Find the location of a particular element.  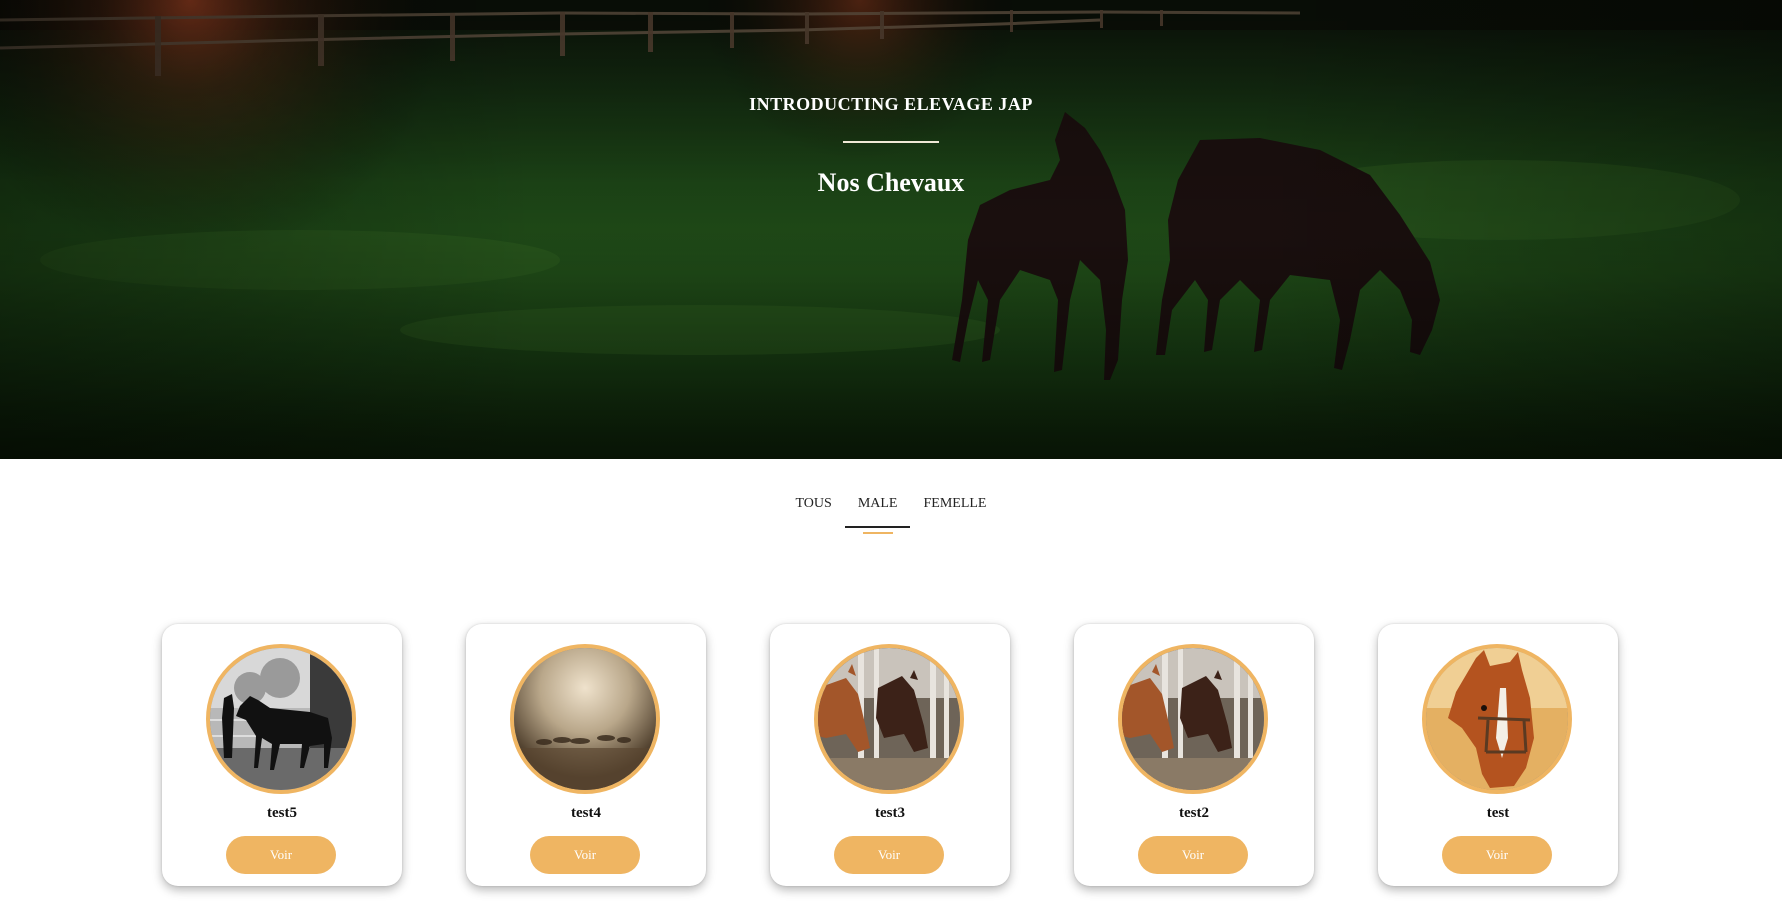

horse-card: test Voir is located at coordinates (1498, 755).